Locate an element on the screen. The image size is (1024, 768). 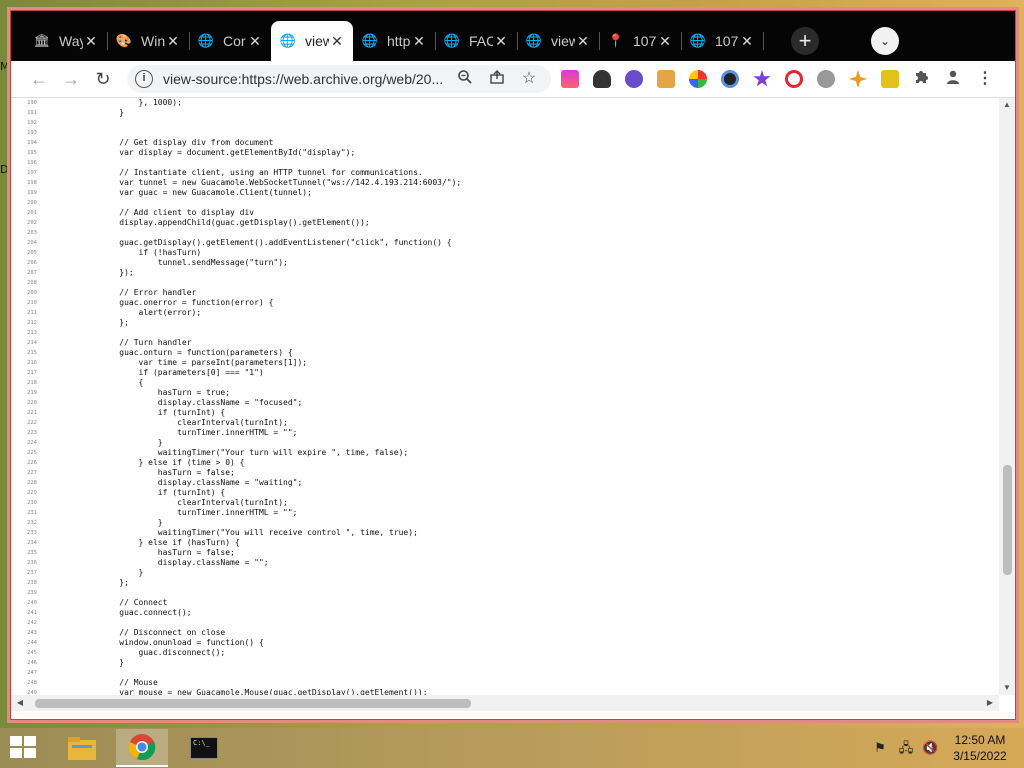
zoom-icon is located at coordinates (465, 79).